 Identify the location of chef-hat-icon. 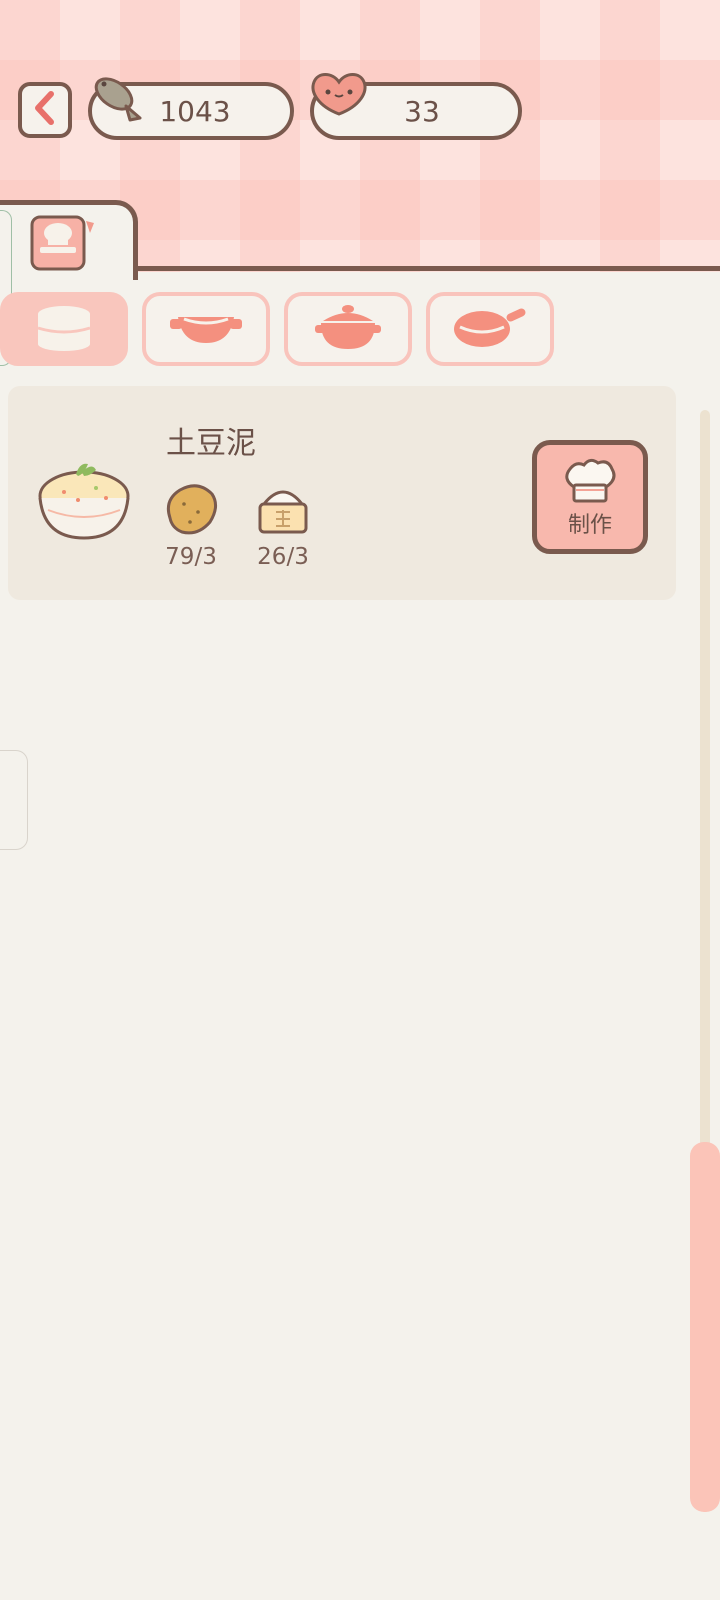
(590, 483).